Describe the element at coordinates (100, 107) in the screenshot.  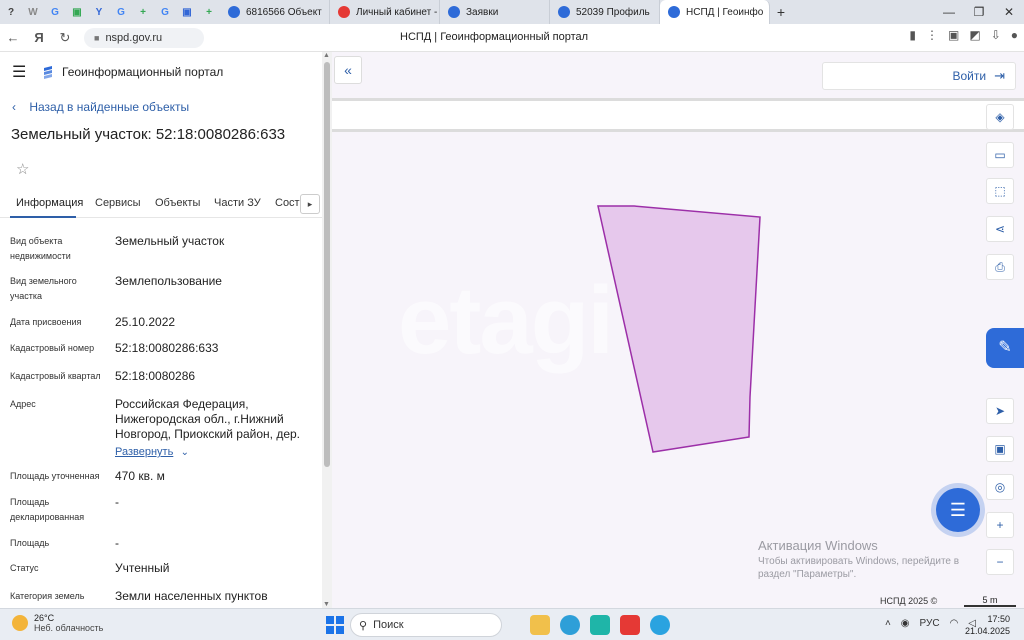
I see `back-to-results-link: ‹ Назад в найденные объекты` at that location.